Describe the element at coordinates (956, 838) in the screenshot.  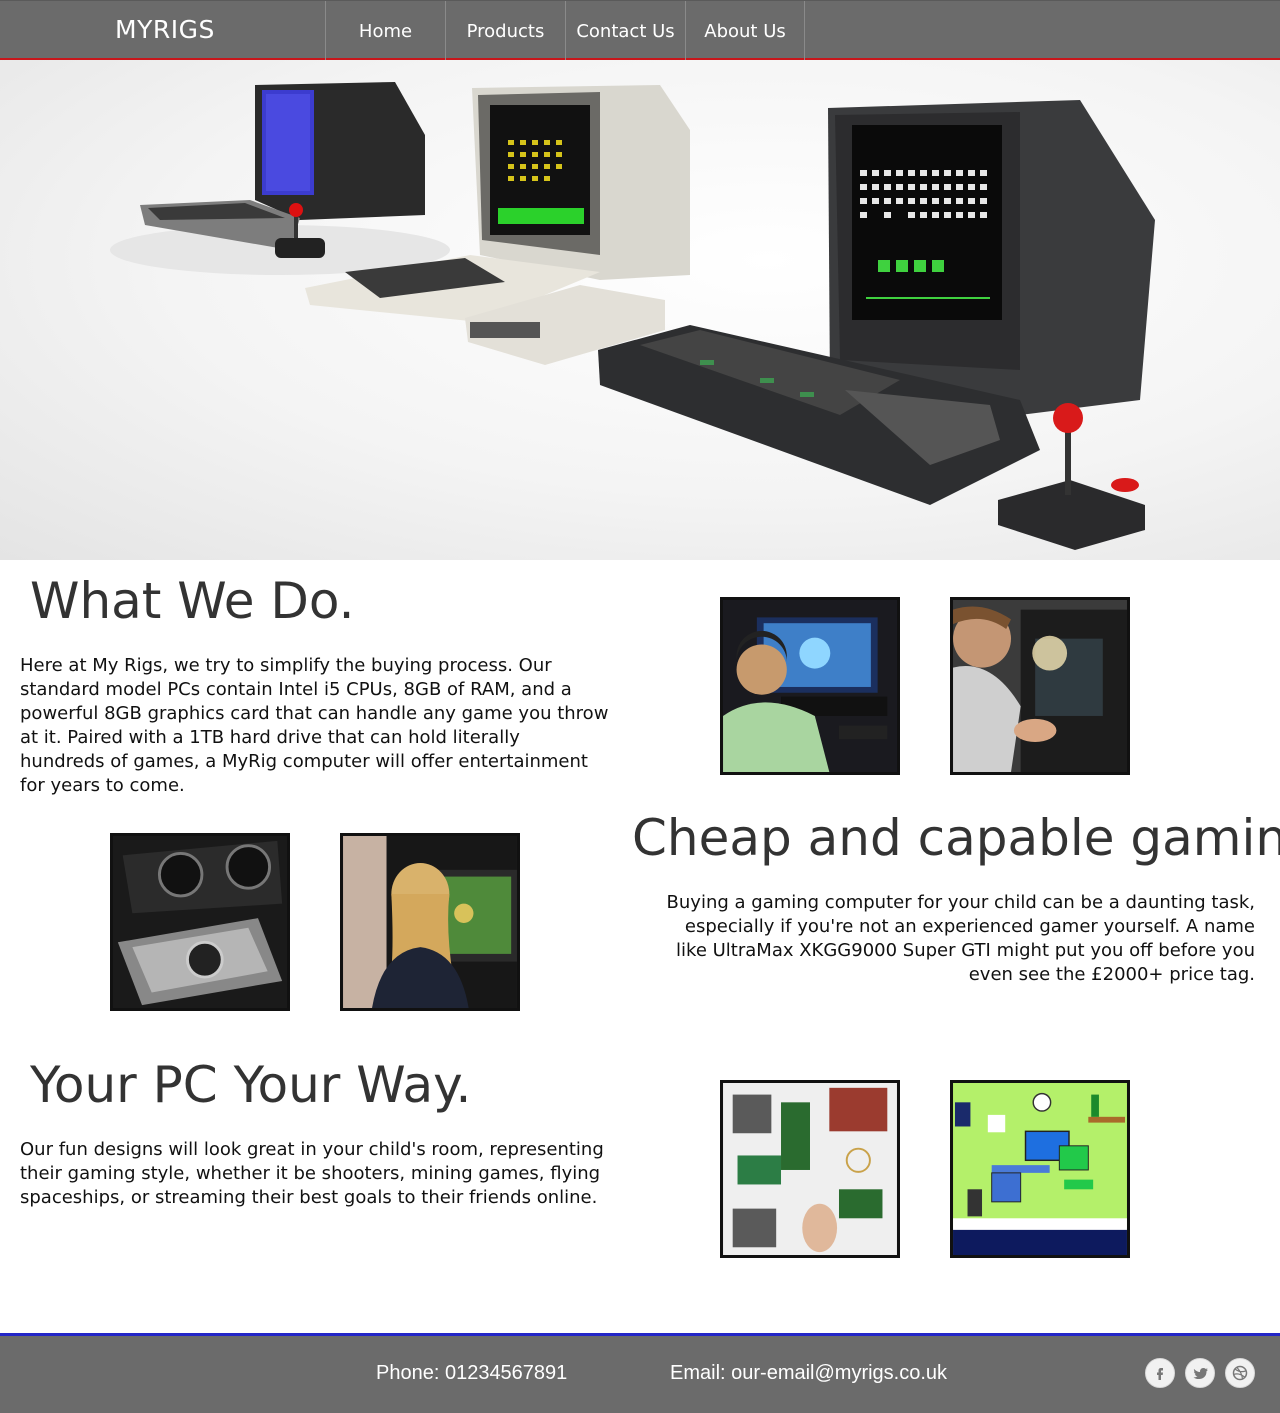
I see `cheap-gaming-heading: Cheap and capable gaming.` at that location.